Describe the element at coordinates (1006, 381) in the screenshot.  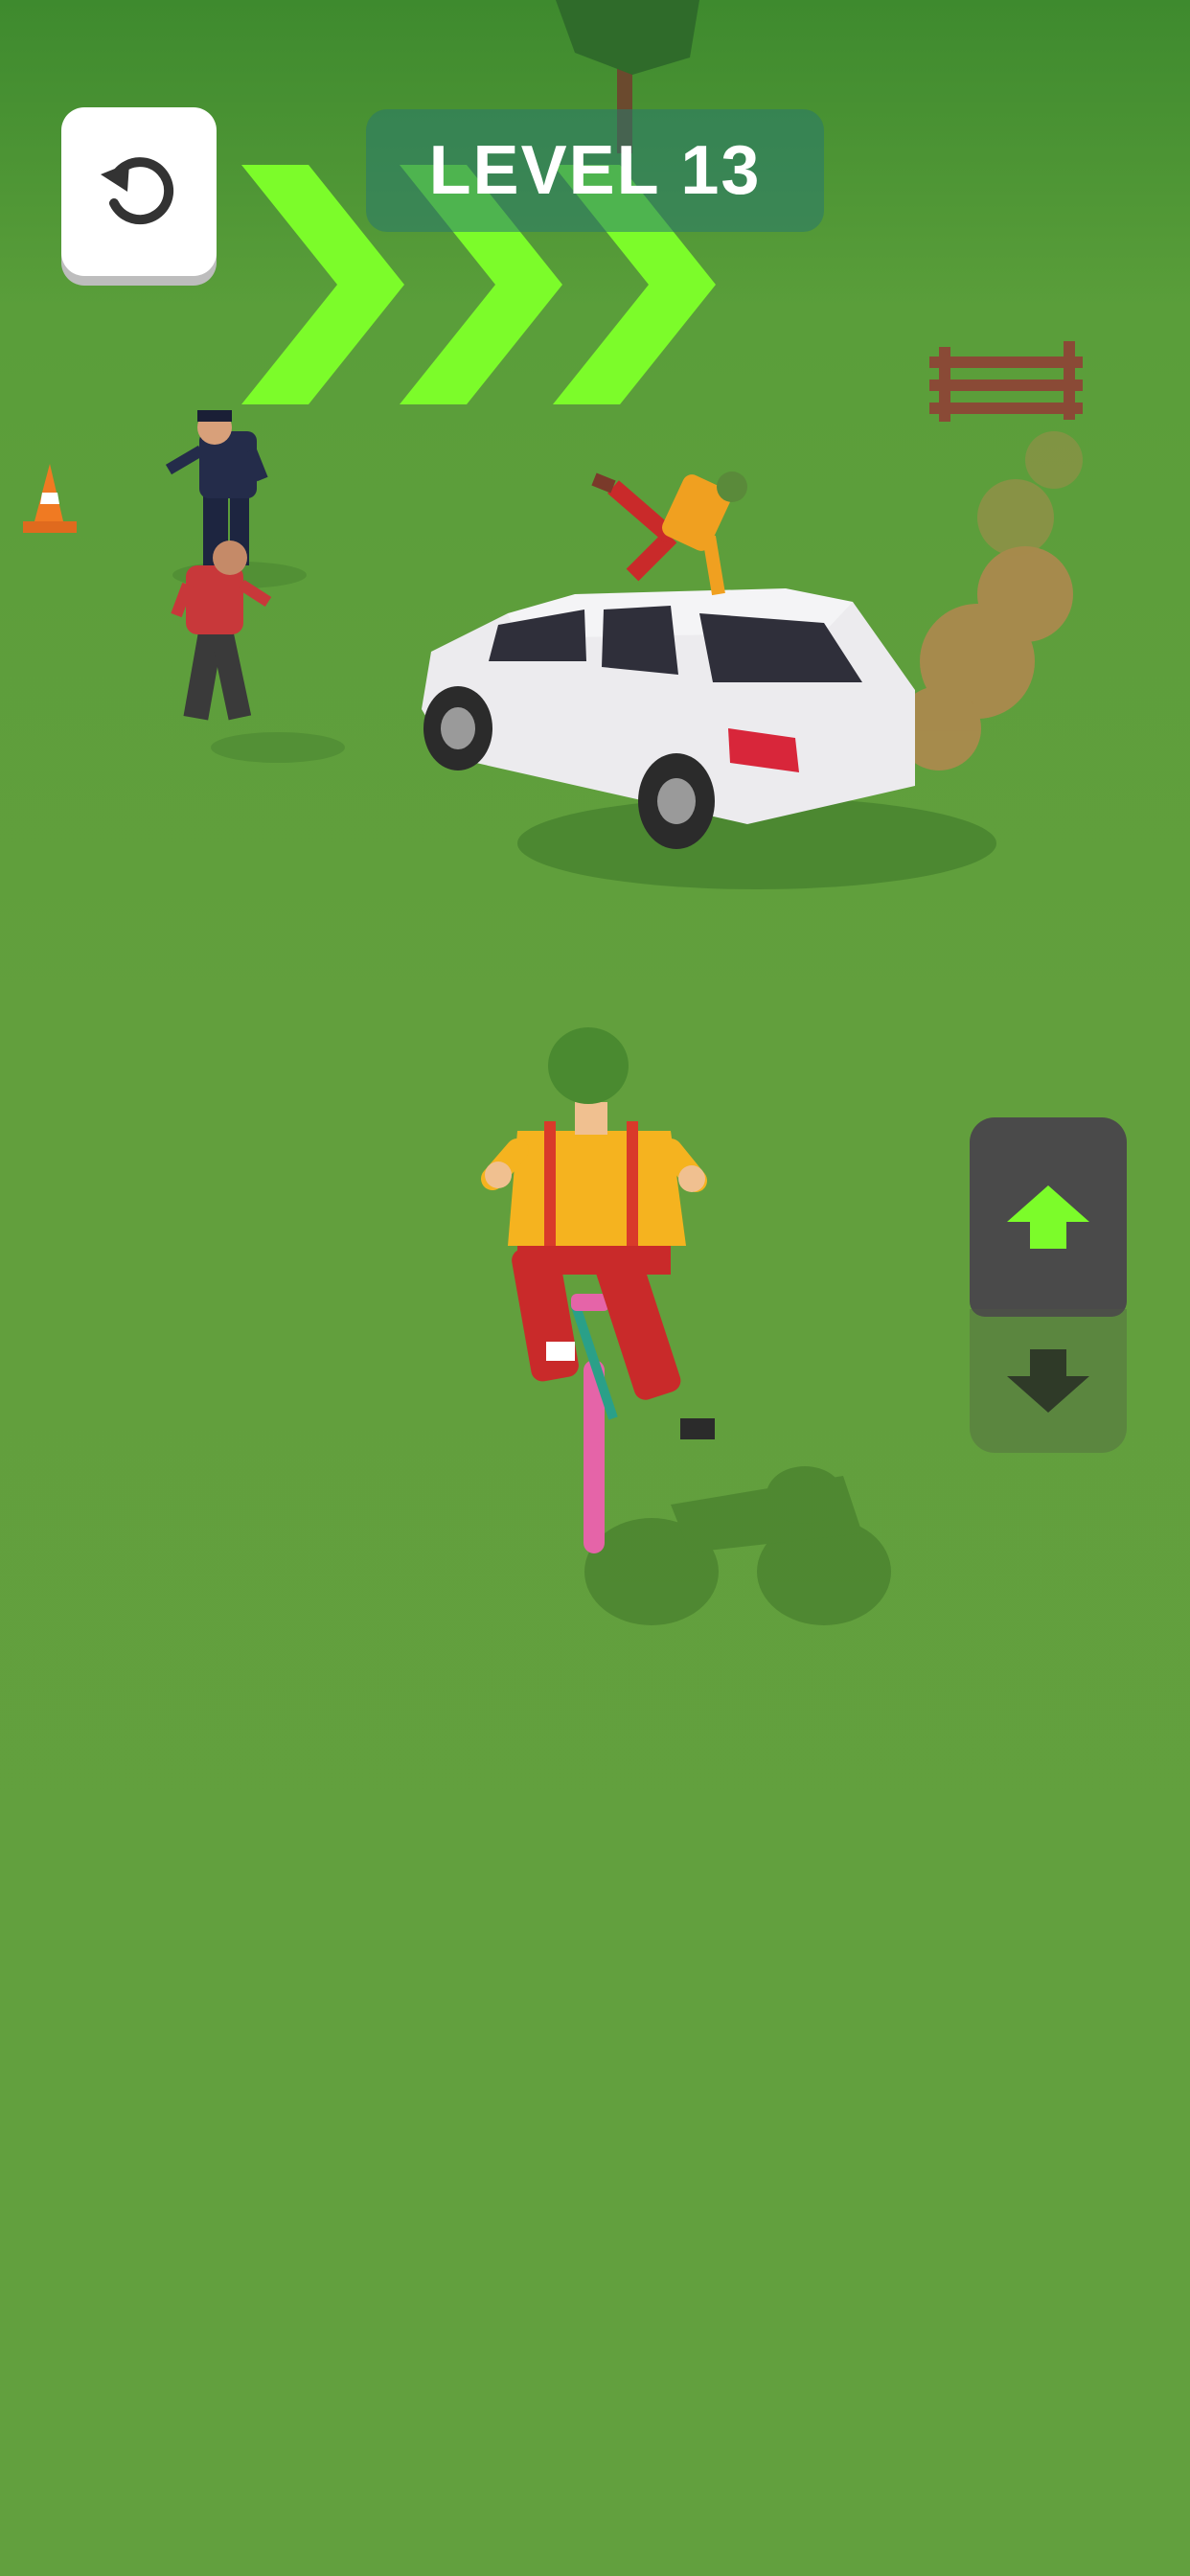
I see `fence` at that location.